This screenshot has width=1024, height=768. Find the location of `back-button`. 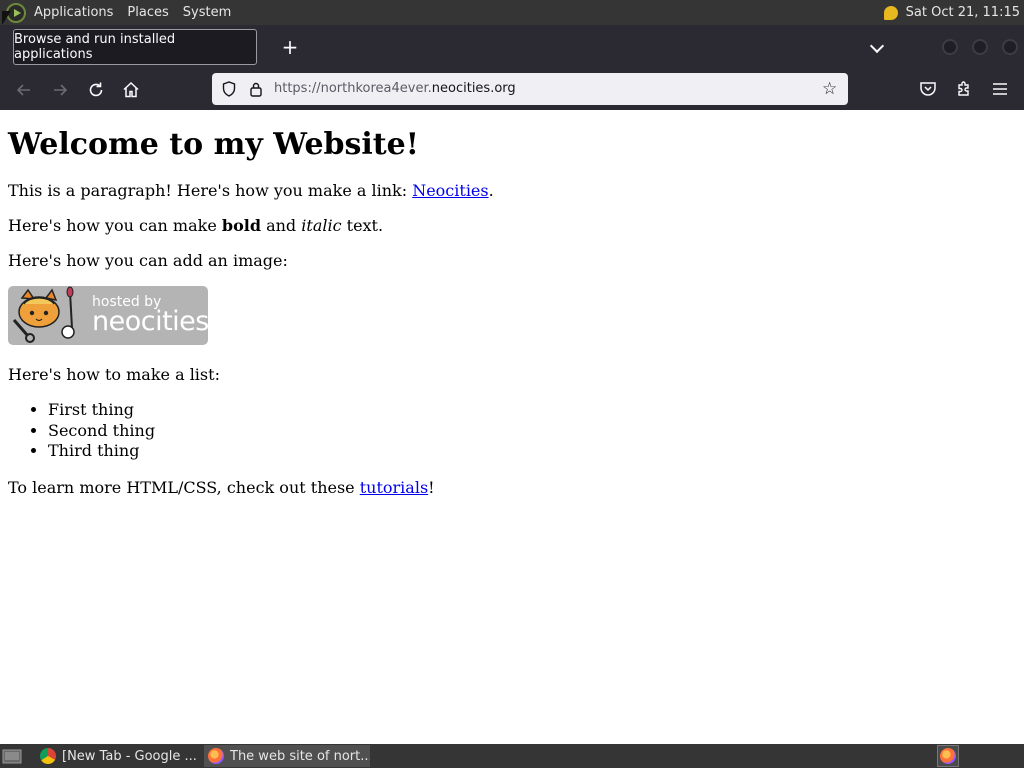

back-button is located at coordinates (24, 90).